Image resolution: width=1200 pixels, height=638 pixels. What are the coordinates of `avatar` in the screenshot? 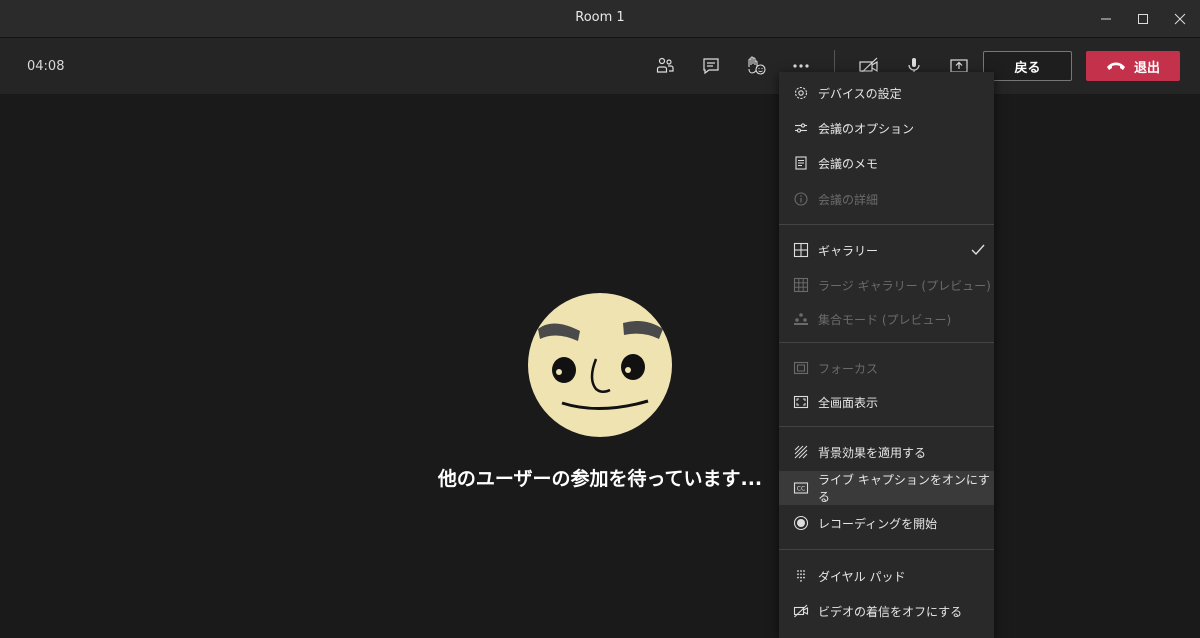 It's located at (600, 365).